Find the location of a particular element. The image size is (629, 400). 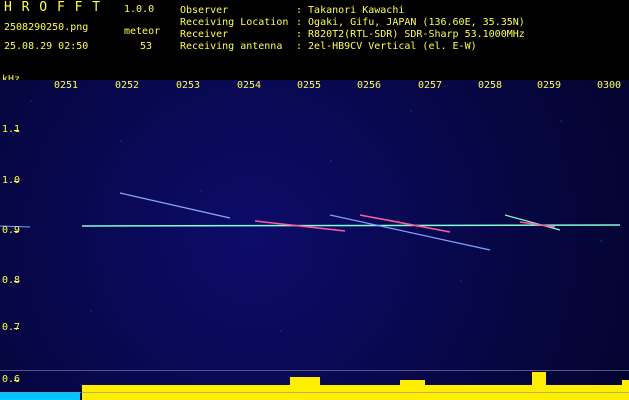

time-tick-label: 0253 is located at coordinates (188, 85).